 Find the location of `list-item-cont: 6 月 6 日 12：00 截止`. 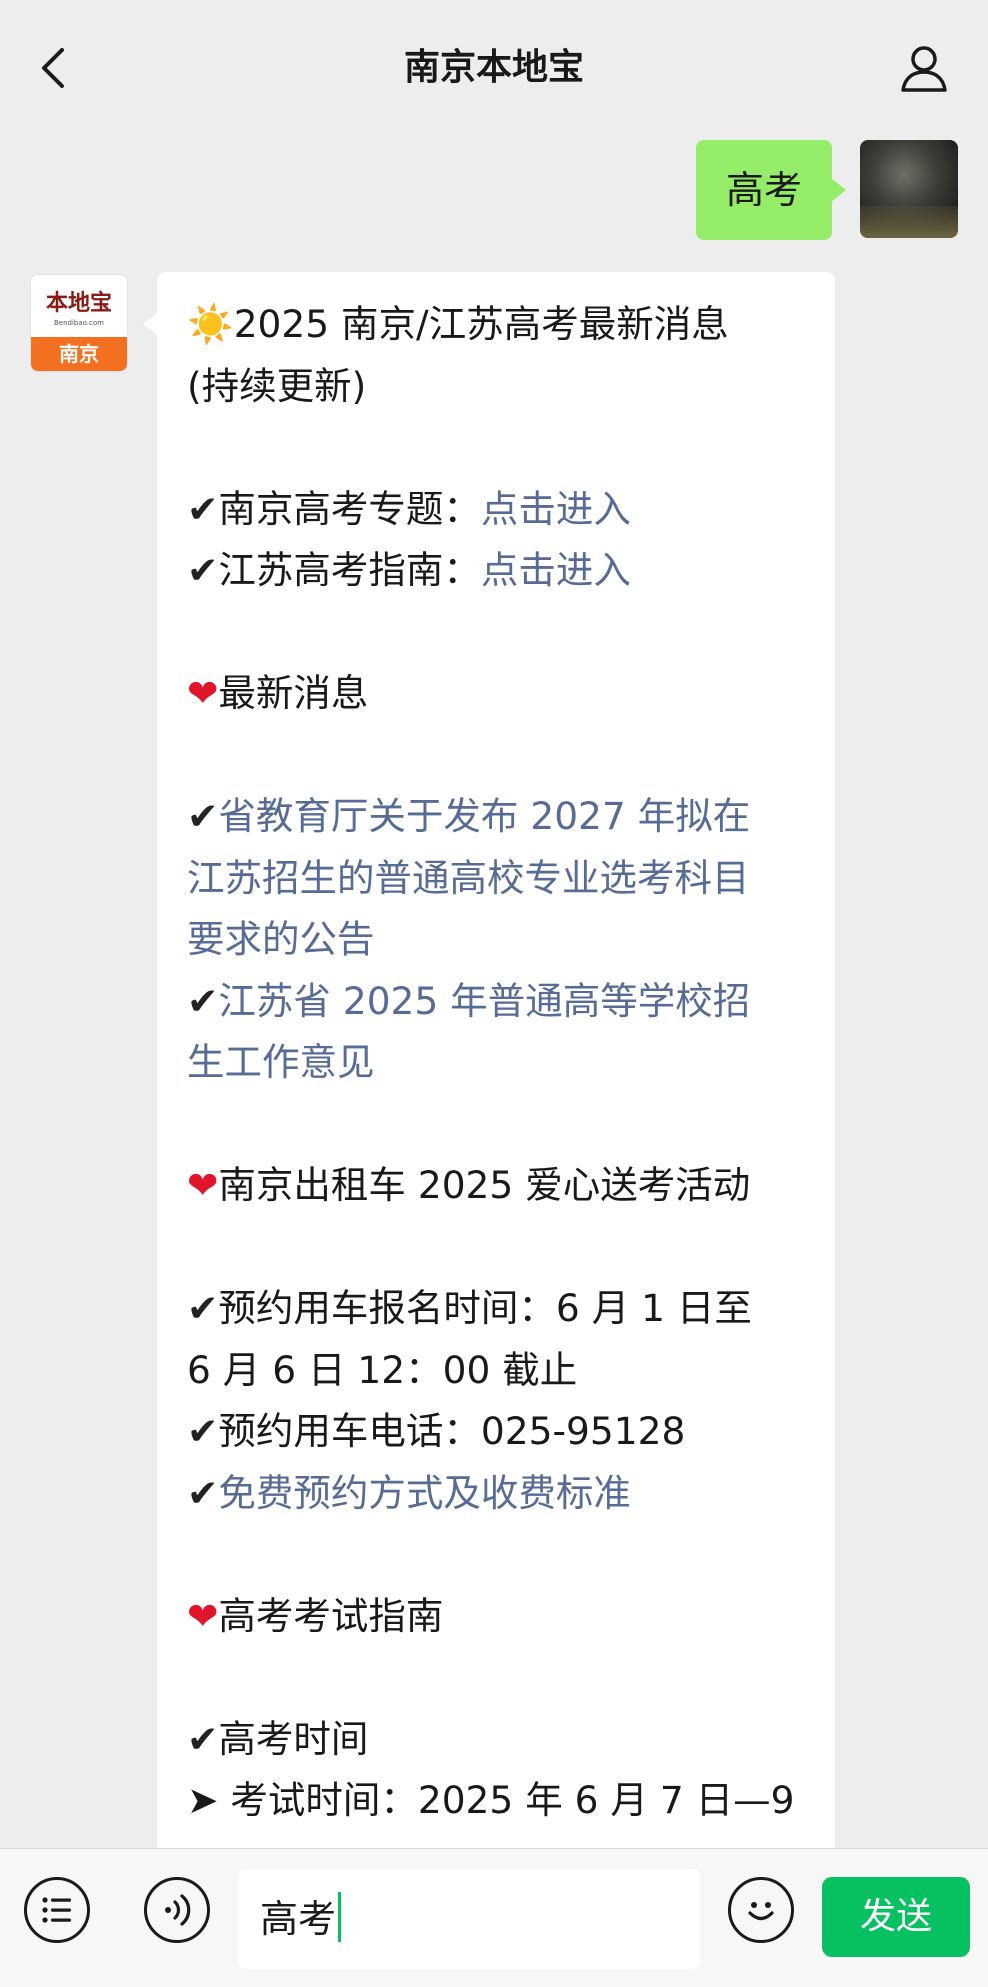

list-item-cont: 6 月 6 日 12：00 截止 is located at coordinates (382, 1369).